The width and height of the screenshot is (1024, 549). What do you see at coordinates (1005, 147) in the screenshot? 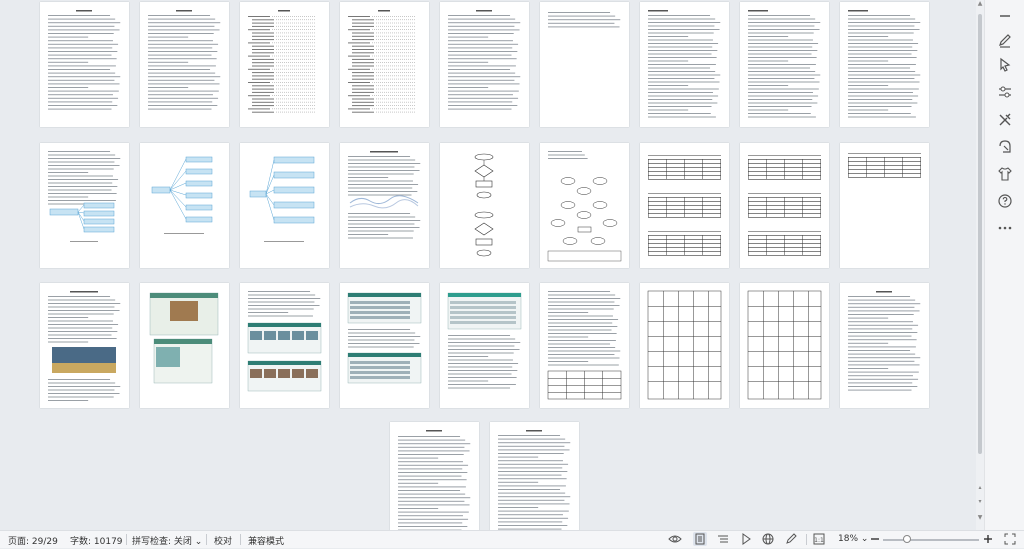
I see `crop-icon` at bounding box center [1005, 147].